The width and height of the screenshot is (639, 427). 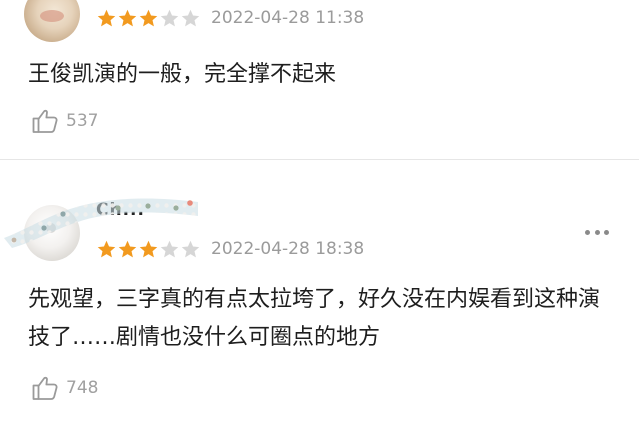 What do you see at coordinates (288, 18) in the screenshot?
I see `review-date: 2022-04-28 11:38` at bounding box center [288, 18].